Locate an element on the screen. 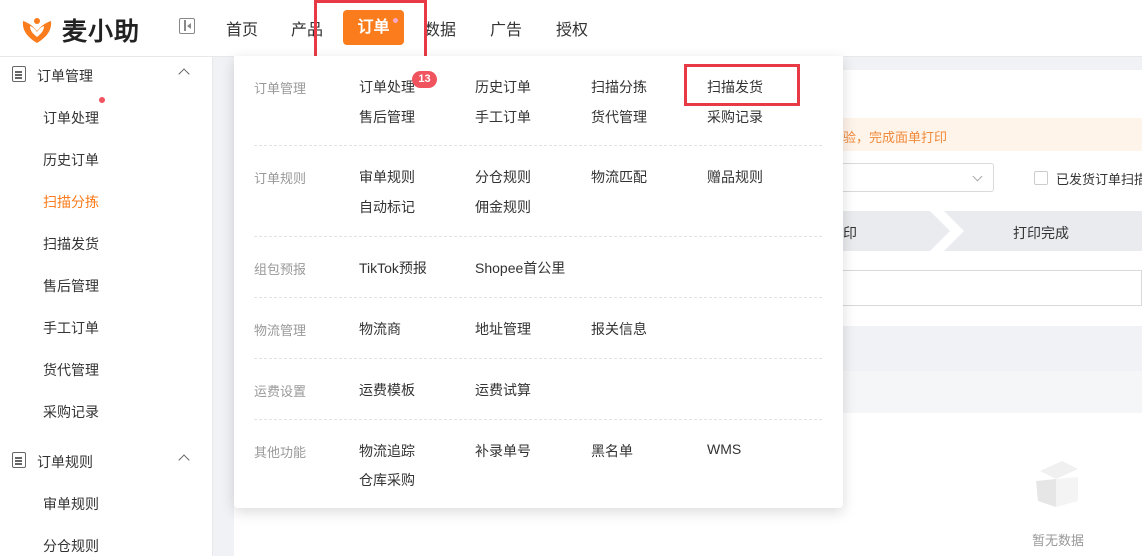  menu-category-order-management: 订单管理 is located at coordinates (280, 88).